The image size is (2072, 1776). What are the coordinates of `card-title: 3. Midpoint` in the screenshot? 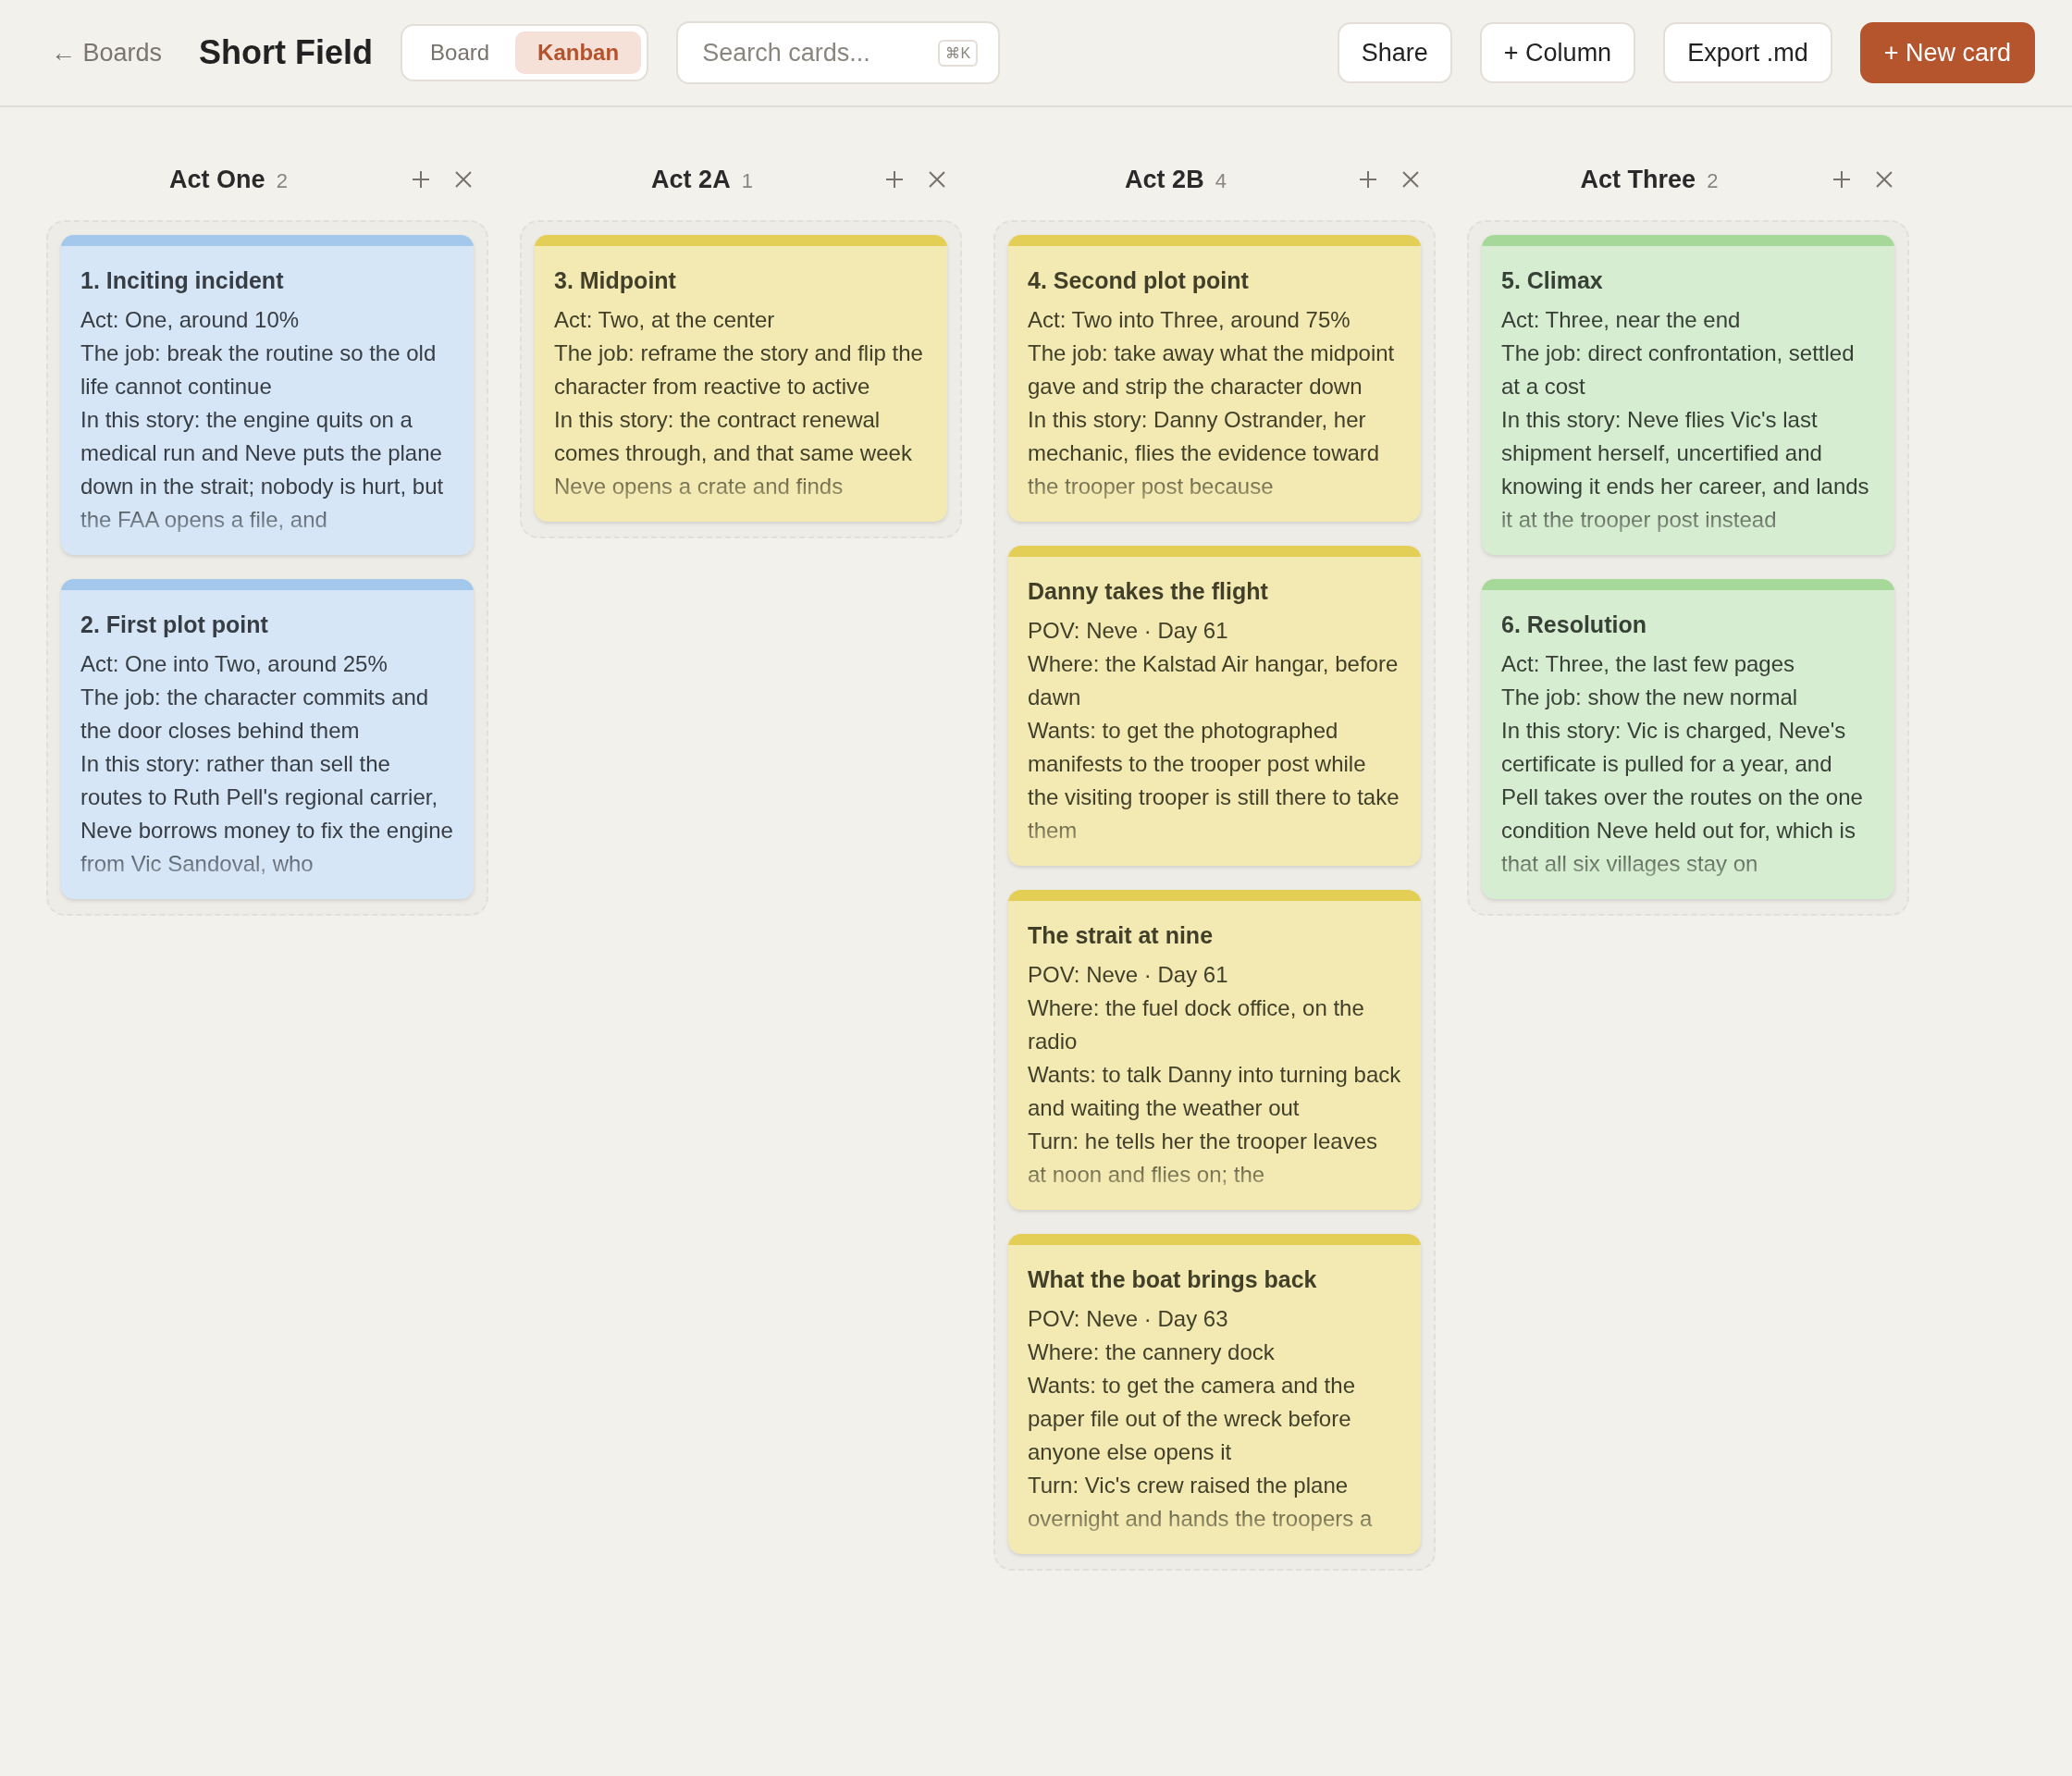 It's located at (615, 281).